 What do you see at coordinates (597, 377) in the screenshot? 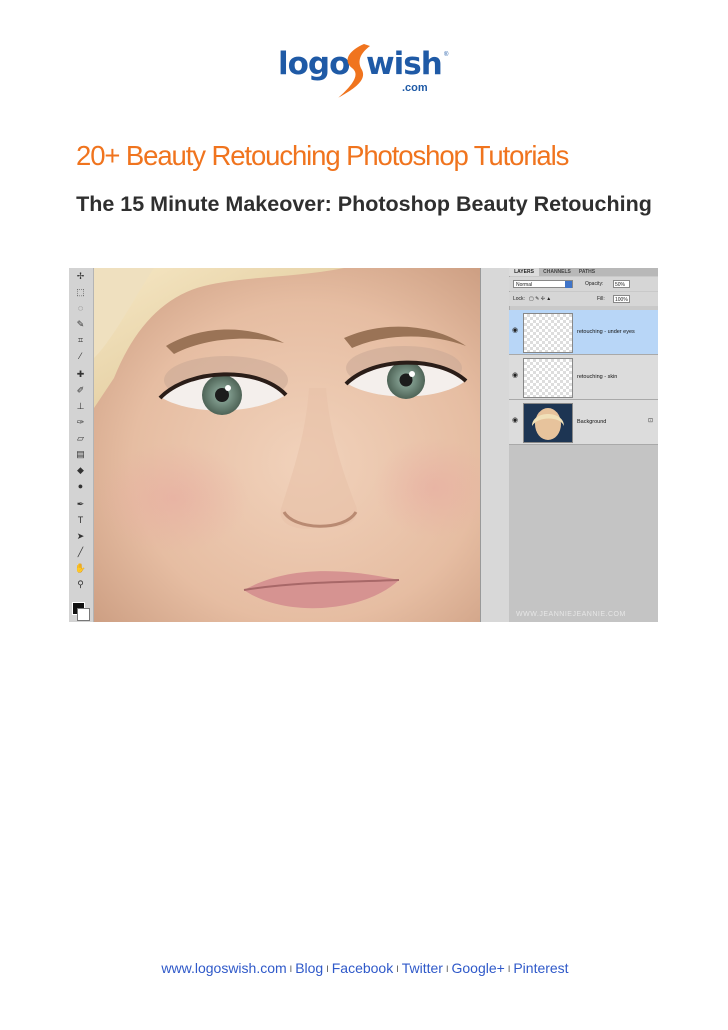
I see `layer-name: retouching - skin` at bounding box center [597, 377].